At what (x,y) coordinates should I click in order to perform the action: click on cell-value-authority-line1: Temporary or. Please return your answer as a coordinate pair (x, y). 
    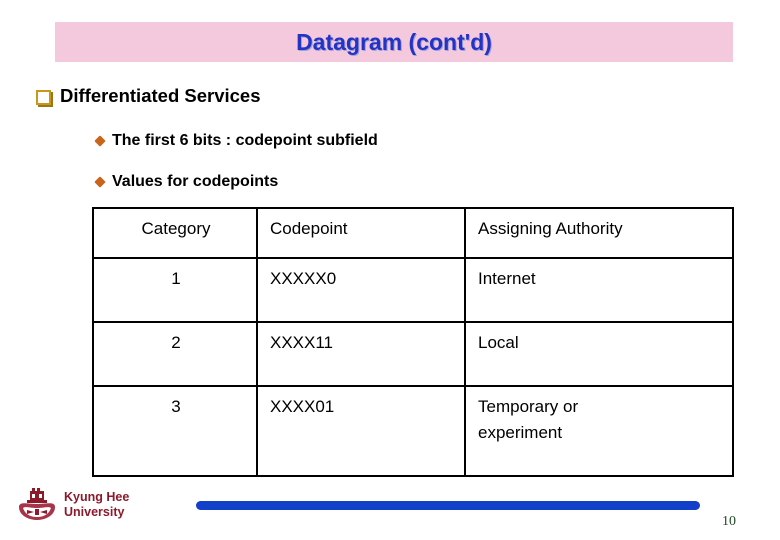
    Looking at the image, I should click on (528, 406).